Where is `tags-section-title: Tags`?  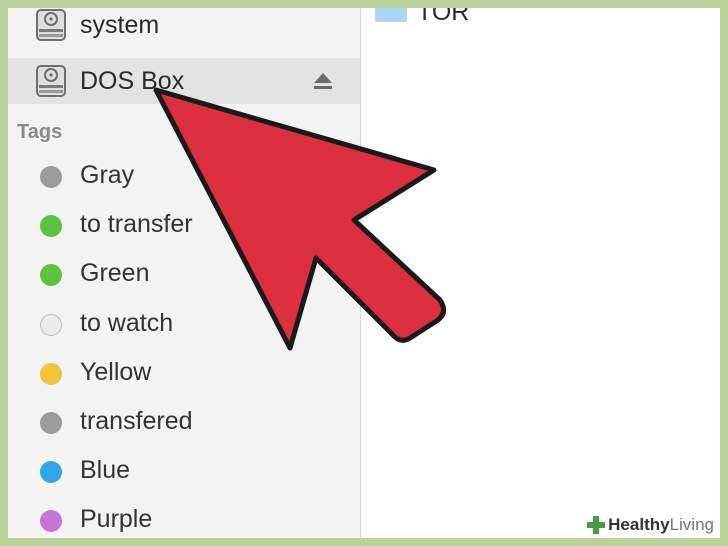 tags-section-title: Tags is located at coordinates (40, 132).